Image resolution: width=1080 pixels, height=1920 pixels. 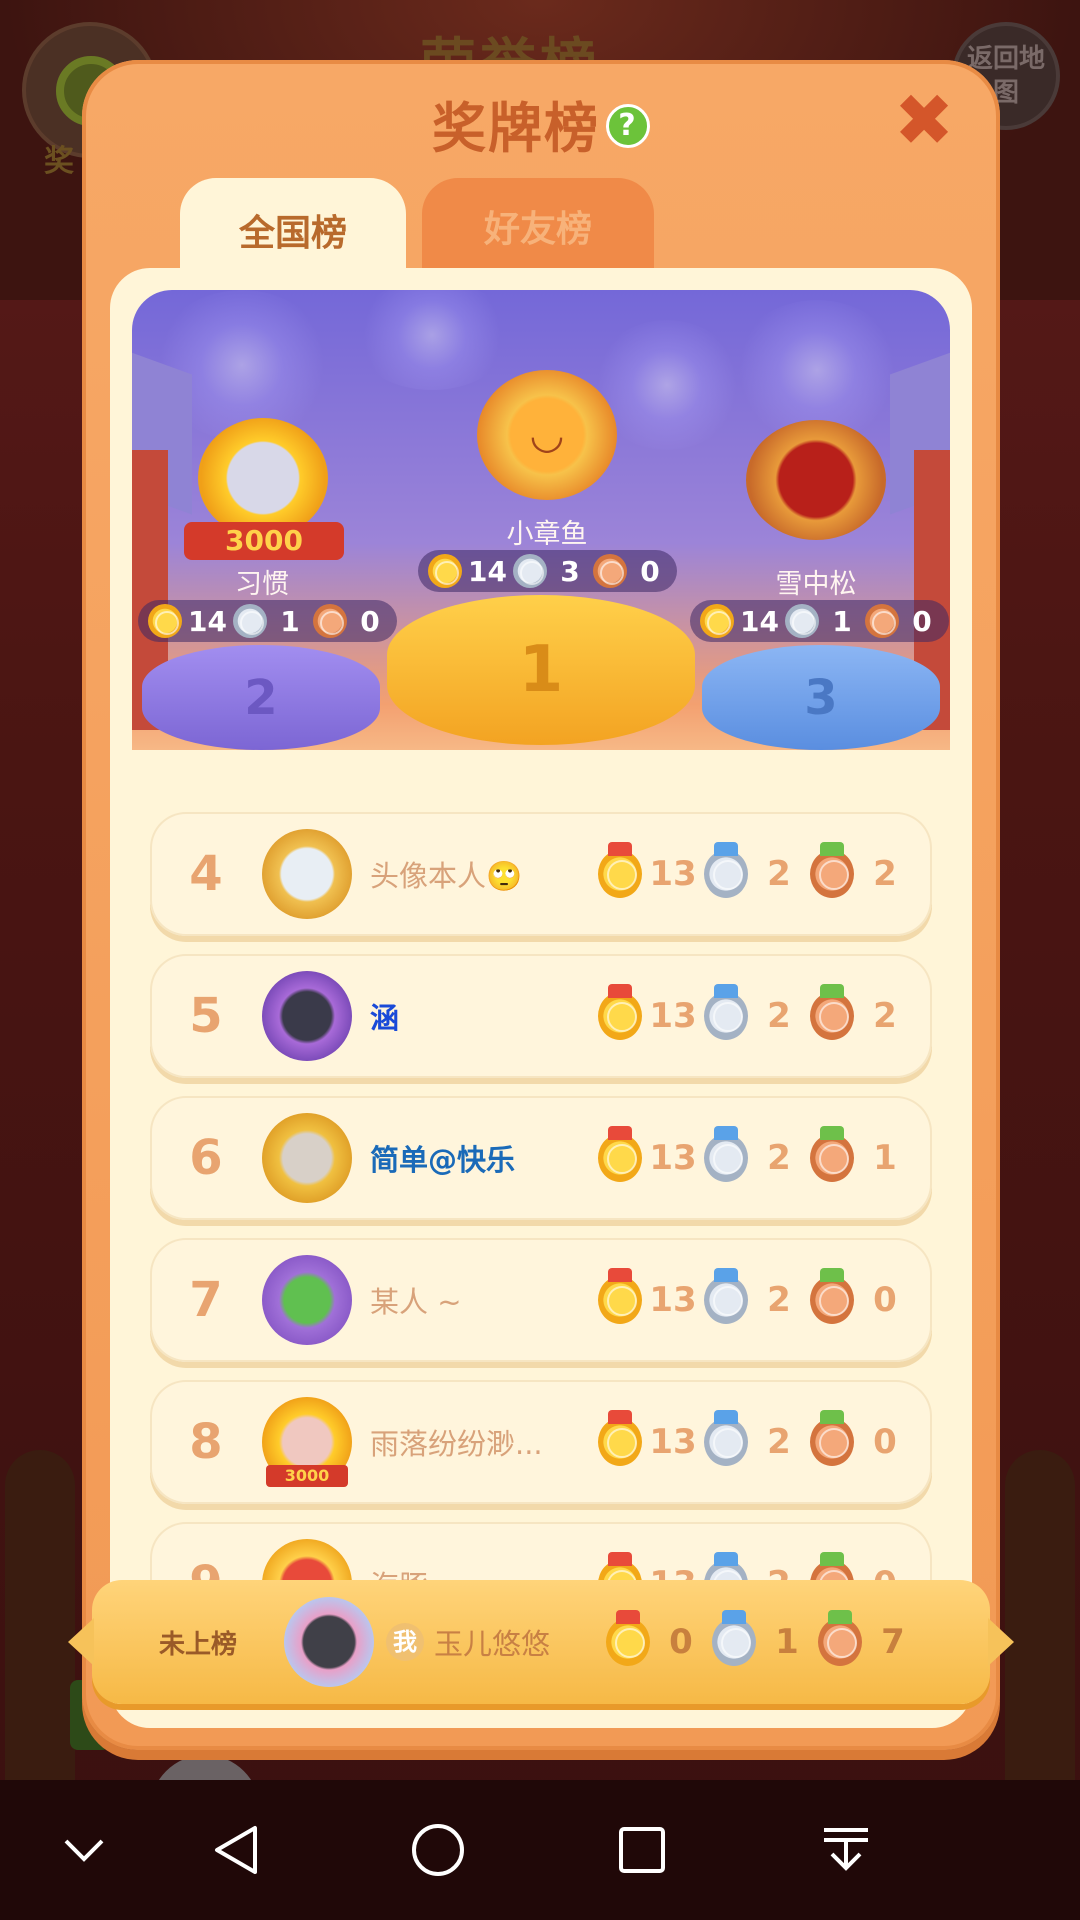 What do you see at coordinates (206, 1158) in the screenshot?
I see `rank-number: 6` at bounding box center [206, 1158].